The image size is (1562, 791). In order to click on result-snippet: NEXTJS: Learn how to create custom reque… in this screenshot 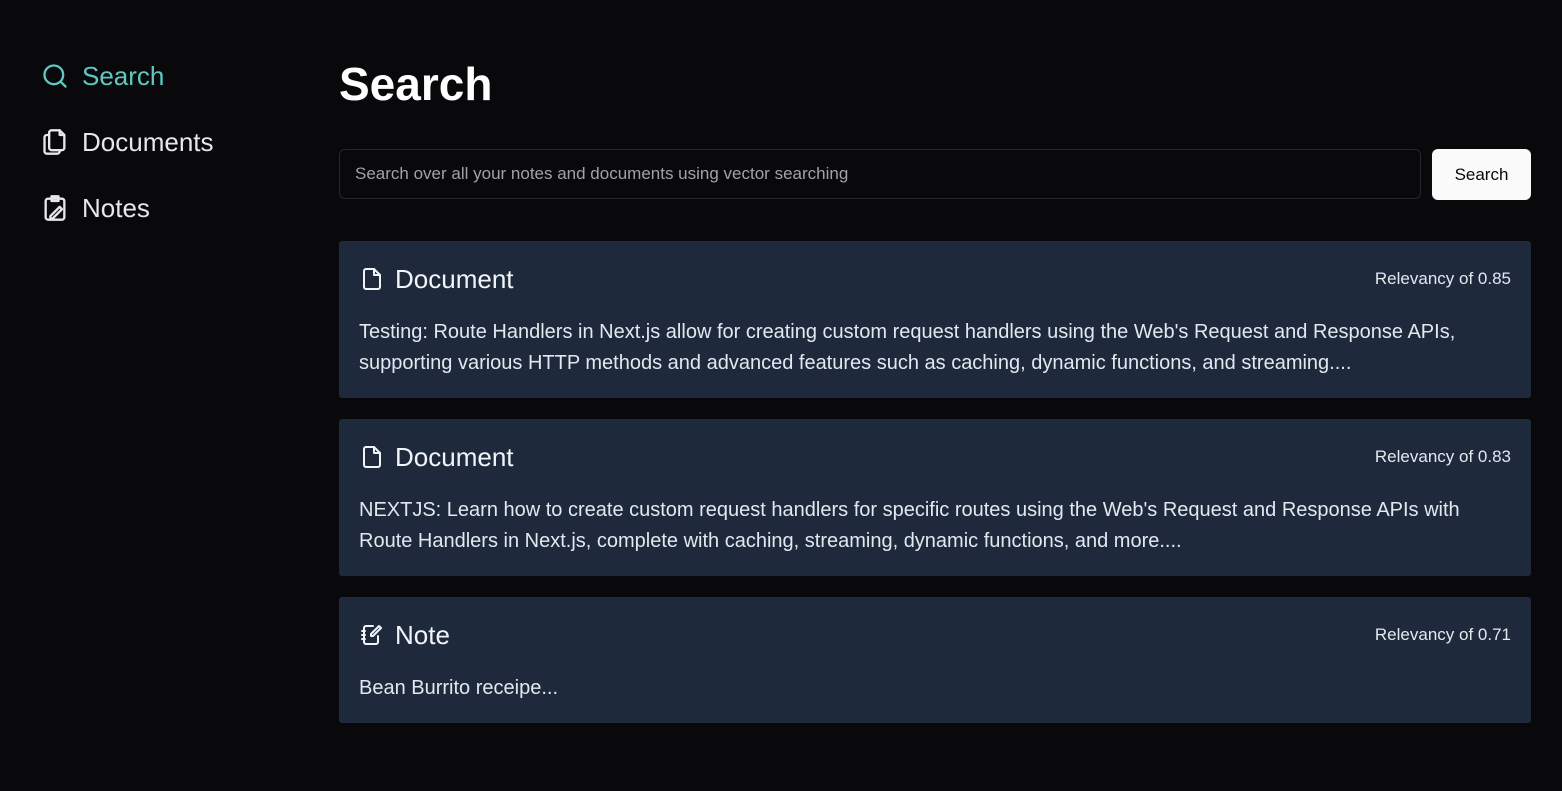, I will do `click(909, 525)`.